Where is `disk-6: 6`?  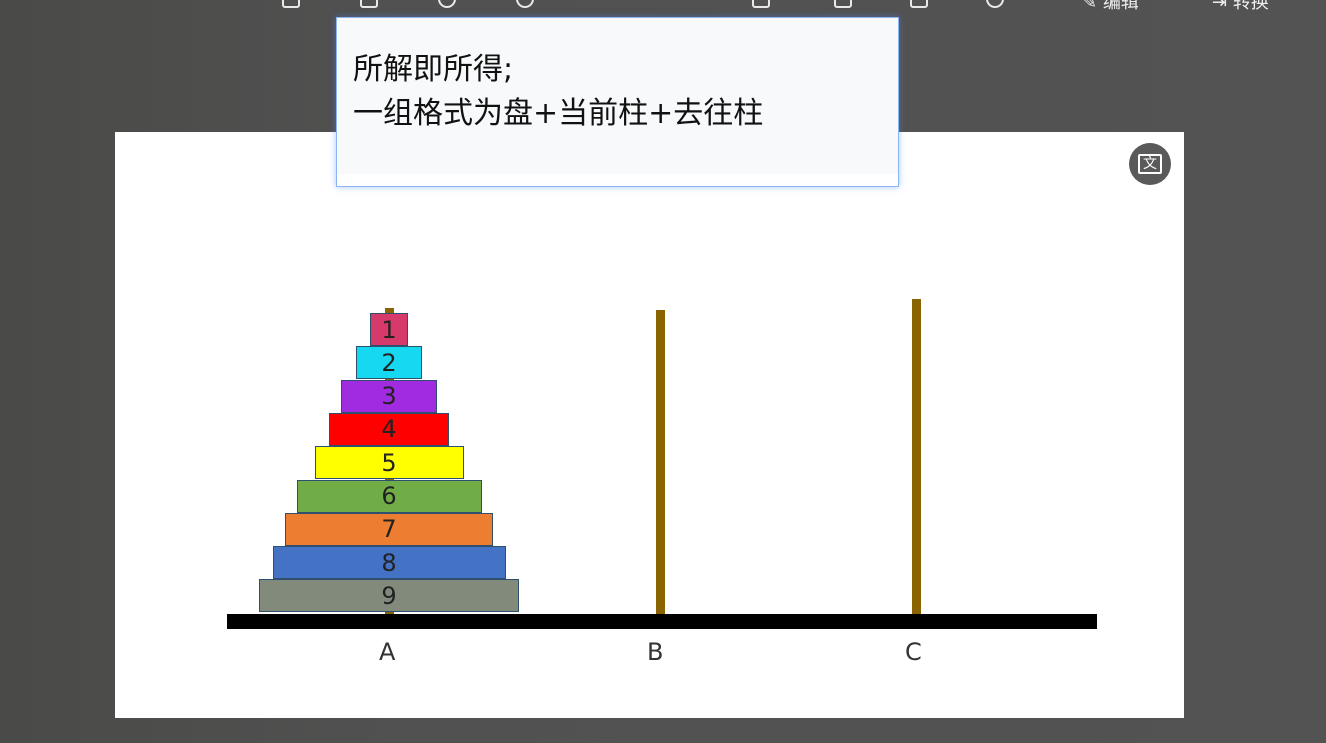 disk-6: 6 is located at coordinates (389, 496).